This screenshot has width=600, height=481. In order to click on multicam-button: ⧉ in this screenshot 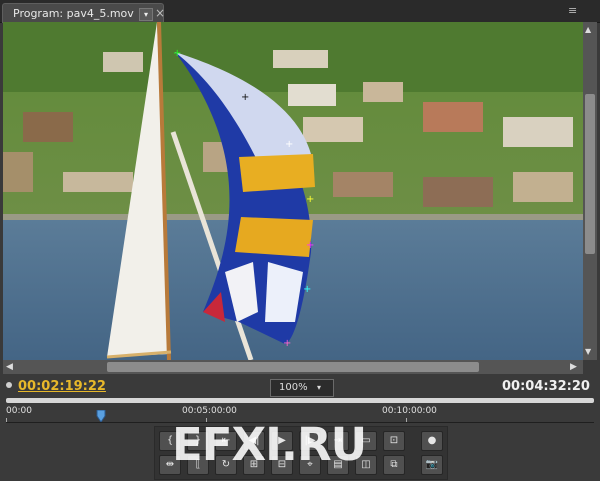, I will do `click(394, 465)`.